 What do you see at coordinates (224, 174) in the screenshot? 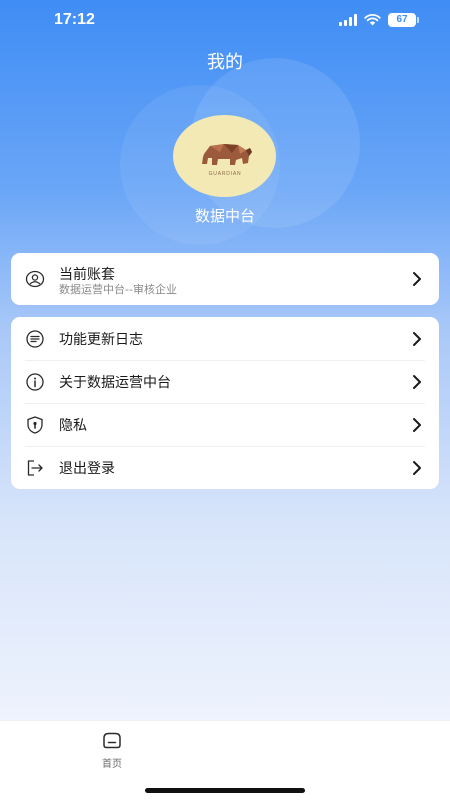
I see `avatar-logo-text: GUARDIAN` at bounding box center [224, 174].